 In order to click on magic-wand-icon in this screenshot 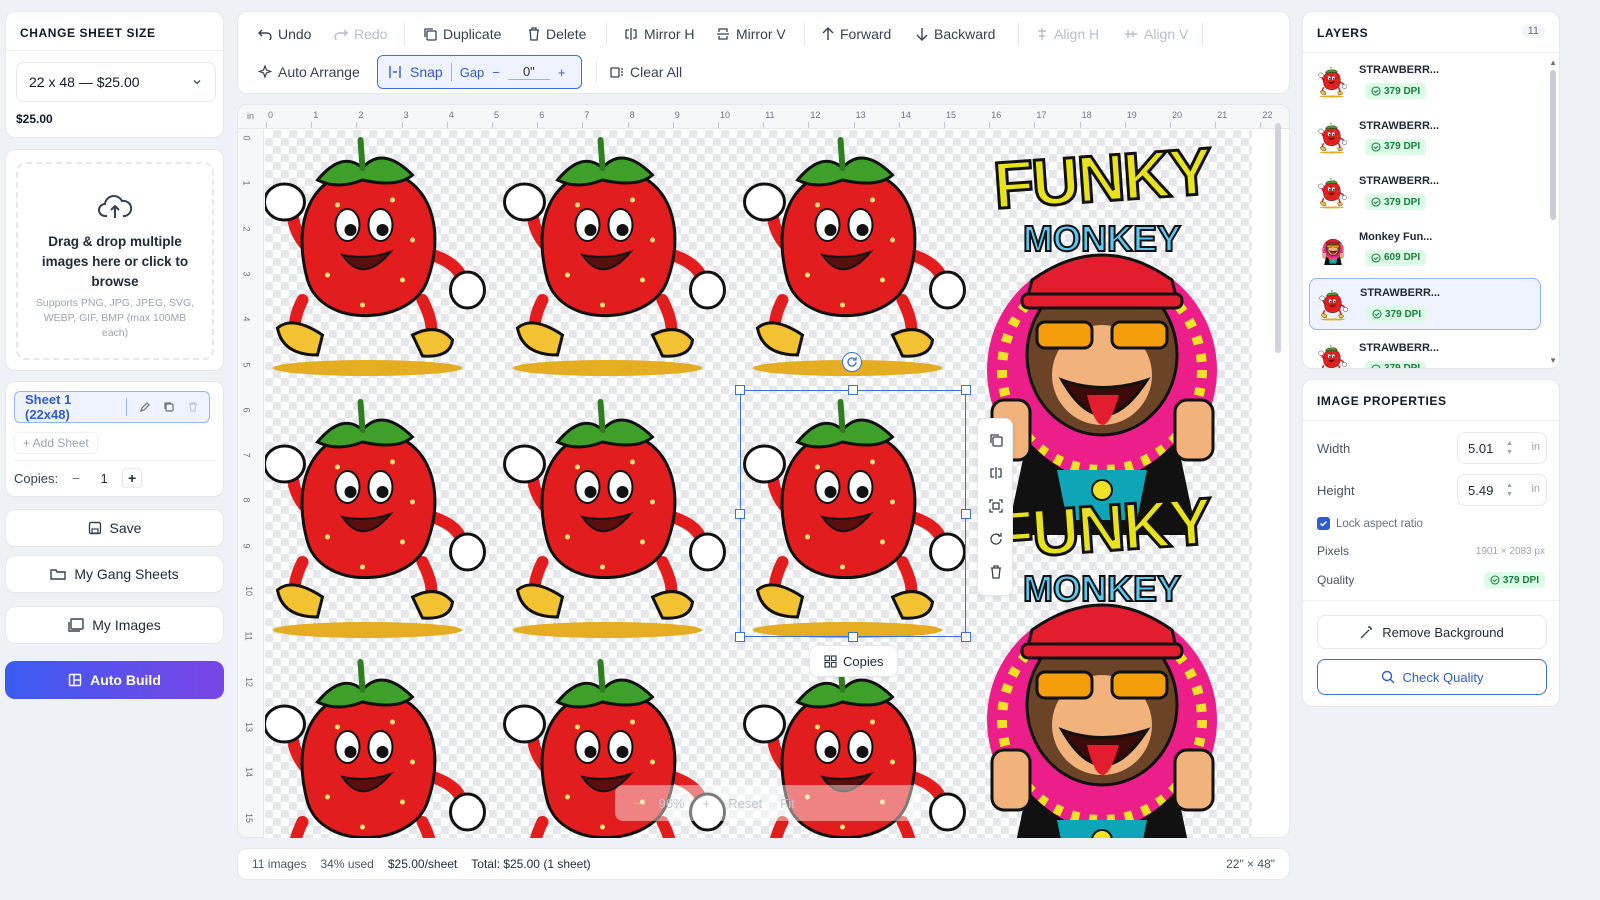, I will do `click(1366, 632)`.